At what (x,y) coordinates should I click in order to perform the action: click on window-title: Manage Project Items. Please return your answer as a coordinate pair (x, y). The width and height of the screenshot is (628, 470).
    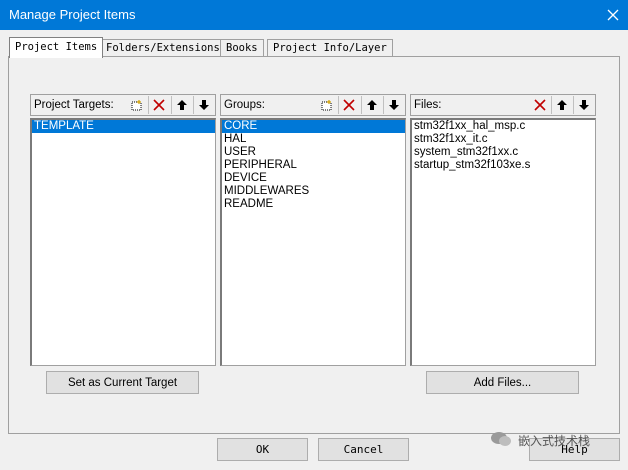
    Looking at the image, I should click on (72, 14).